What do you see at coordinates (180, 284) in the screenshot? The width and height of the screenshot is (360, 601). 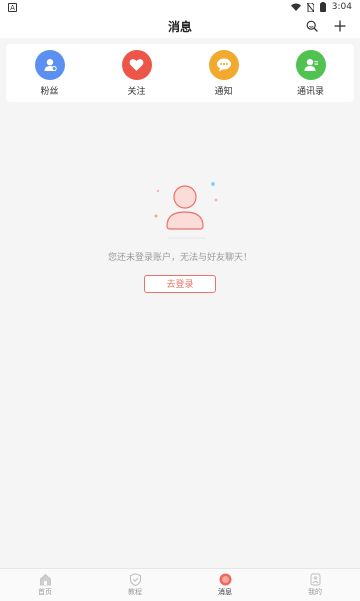 I see `login-button: 去登录` at bounding box center [180, 284].